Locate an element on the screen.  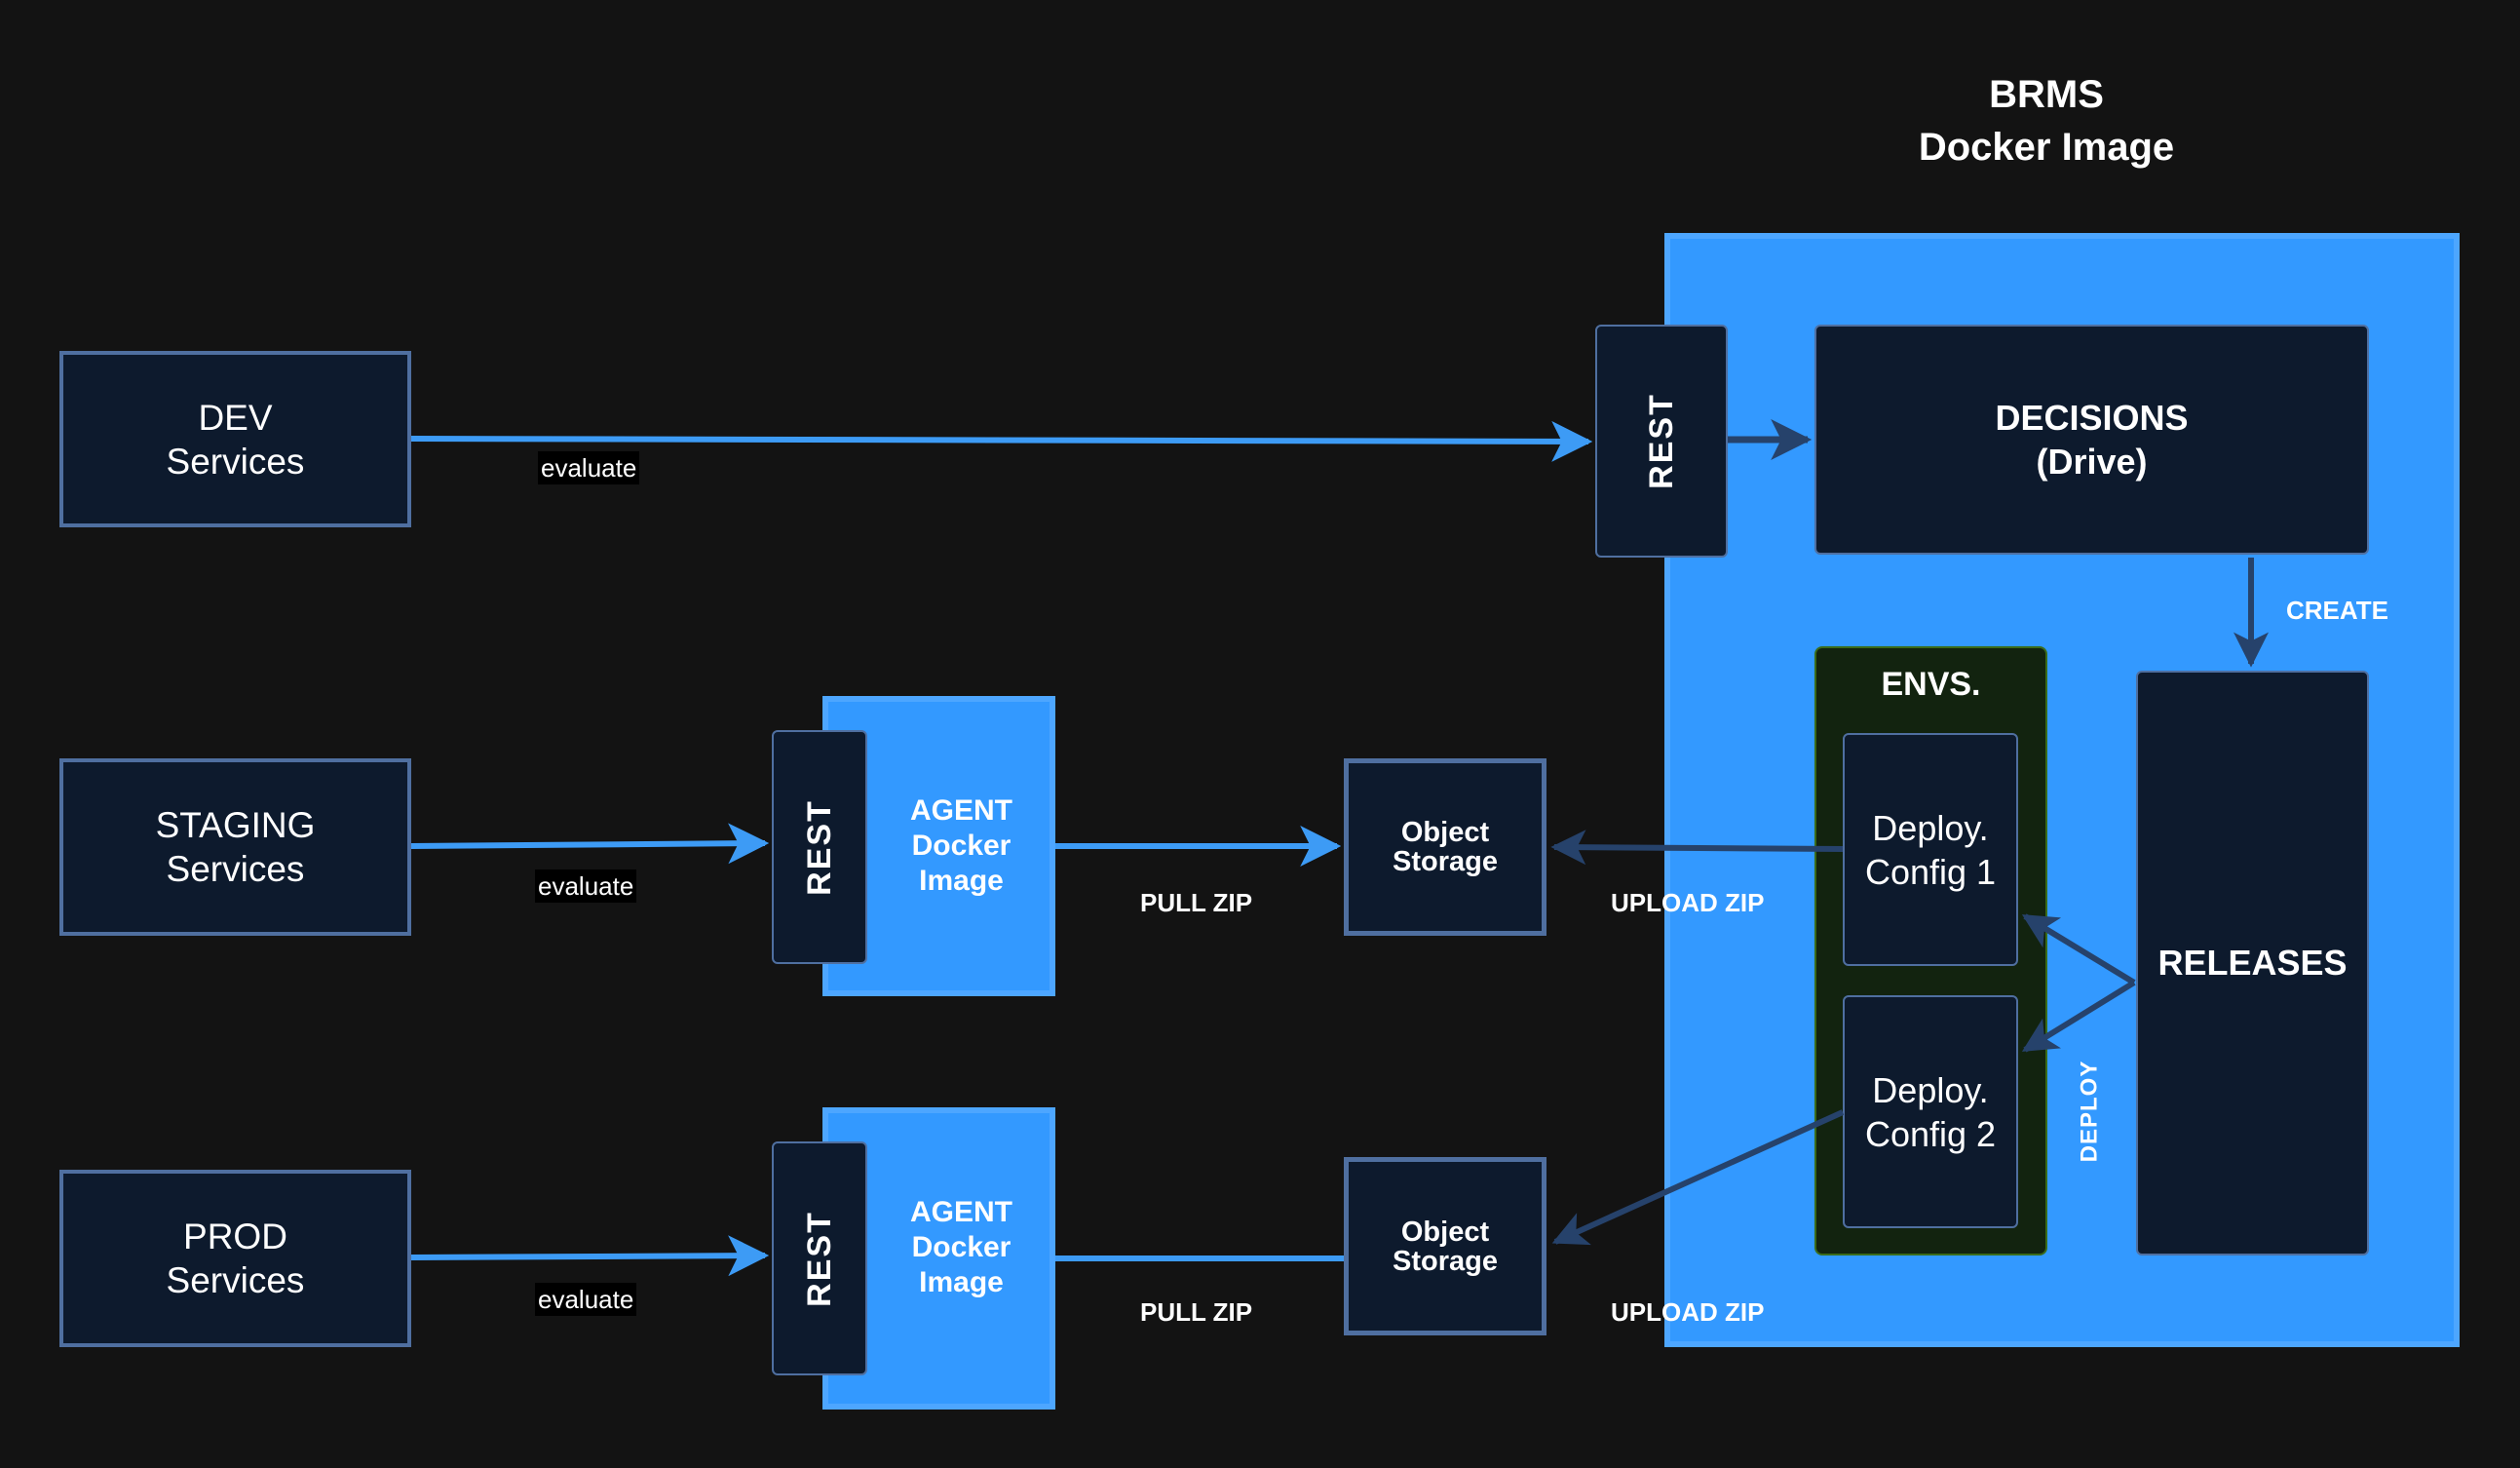
object-storage-staging: Object Storage is located at coordinates (1445, 847).